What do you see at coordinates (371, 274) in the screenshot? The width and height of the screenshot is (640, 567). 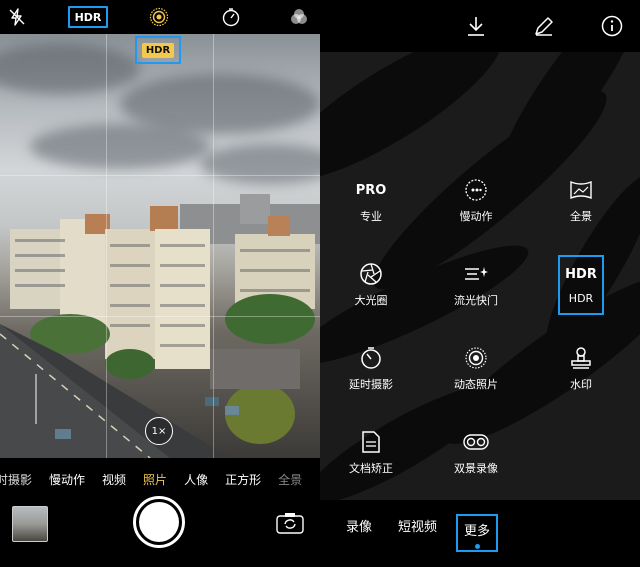 I see `aperture-icon` at bounding box center [371, 274].